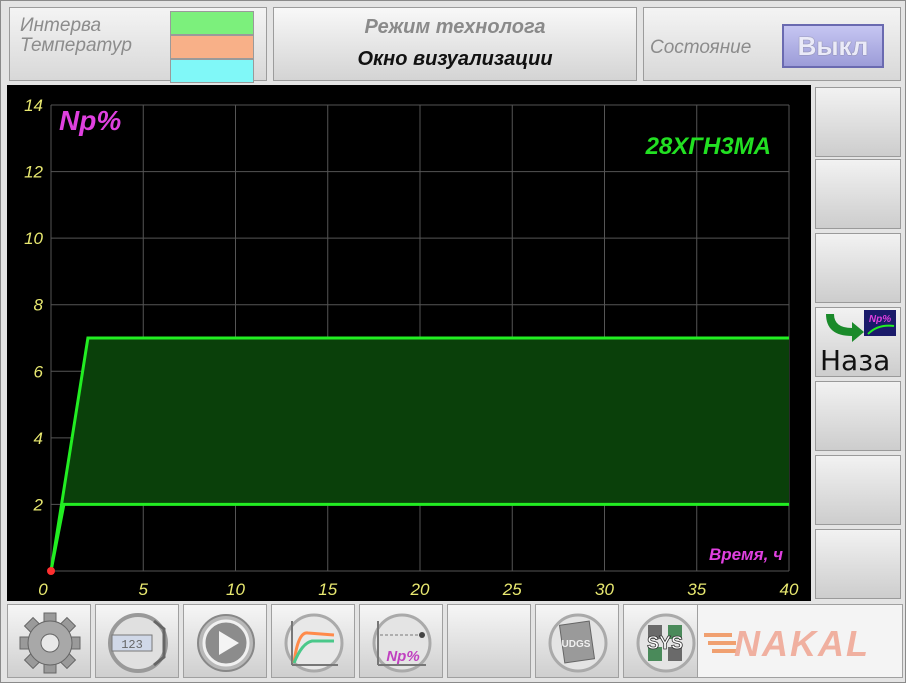 This screenshot has width=906, height=683. I want to click on udgs-icon: UDGS, so click(578, 643).